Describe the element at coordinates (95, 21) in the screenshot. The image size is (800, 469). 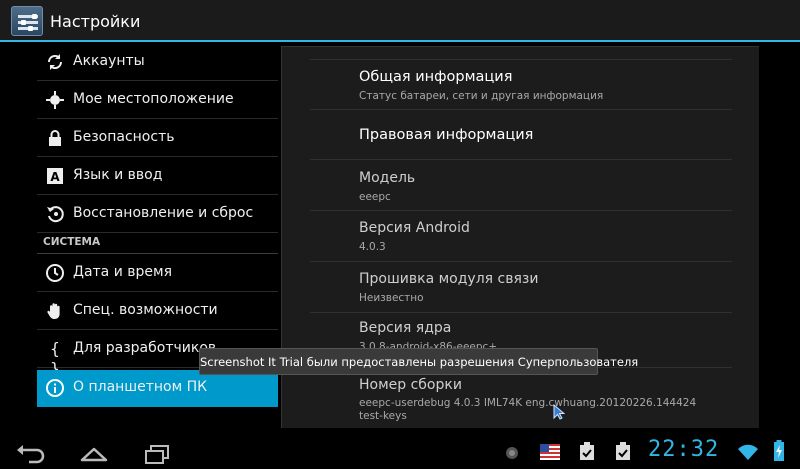
I see `app-title: Настройки` at that location.